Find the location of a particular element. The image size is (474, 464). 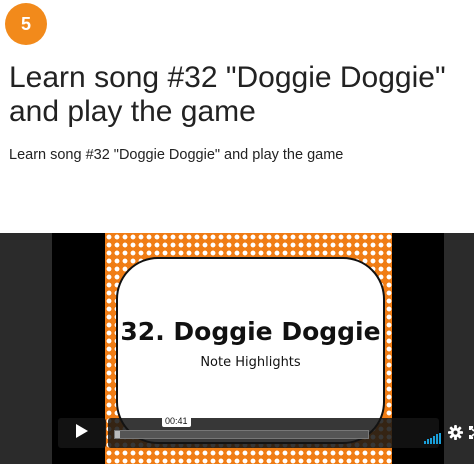

timestamp: 00:41 is located at coordinates (176, 421).